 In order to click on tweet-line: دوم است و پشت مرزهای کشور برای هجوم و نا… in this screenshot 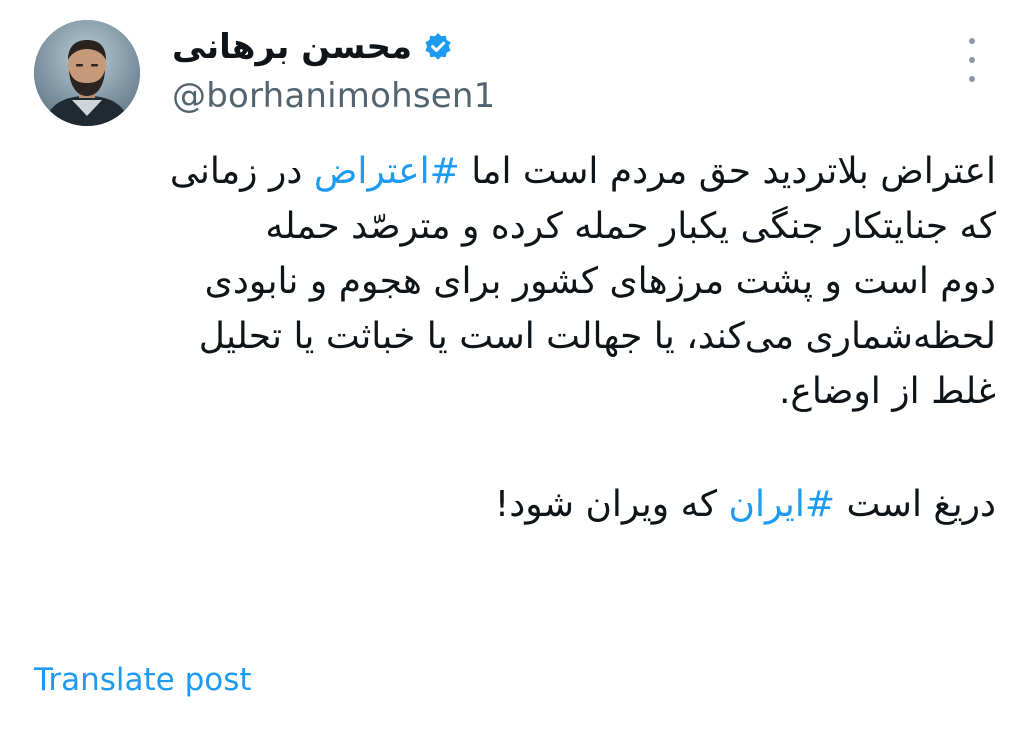, I will do `click(600, 281)`.